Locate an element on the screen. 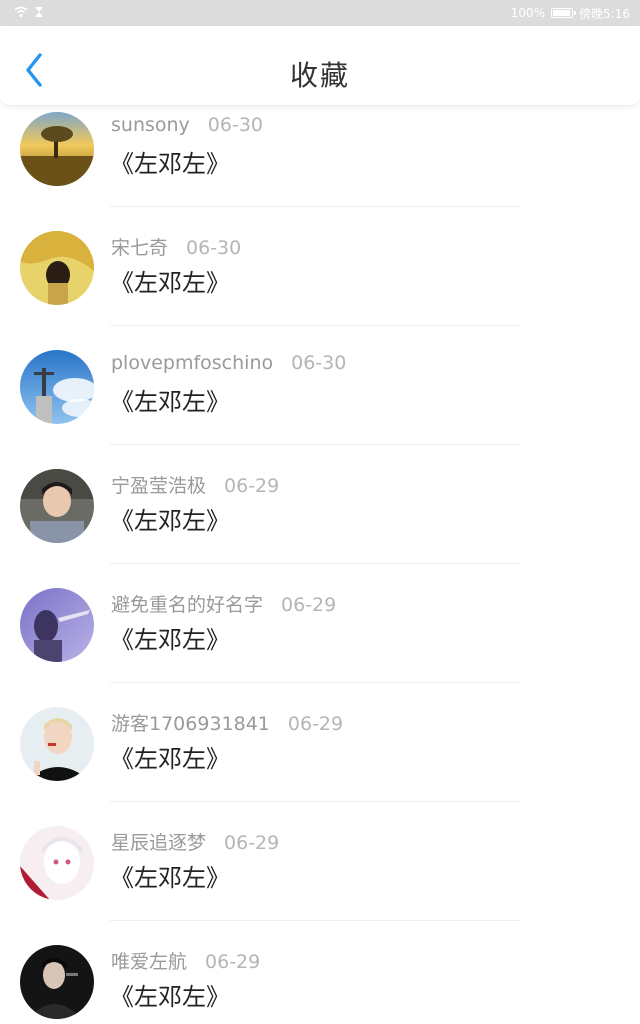 The height and width of the screenshot is (1024, 640). status-time: 傍晚5:16 is located at coordinates (604, 13).